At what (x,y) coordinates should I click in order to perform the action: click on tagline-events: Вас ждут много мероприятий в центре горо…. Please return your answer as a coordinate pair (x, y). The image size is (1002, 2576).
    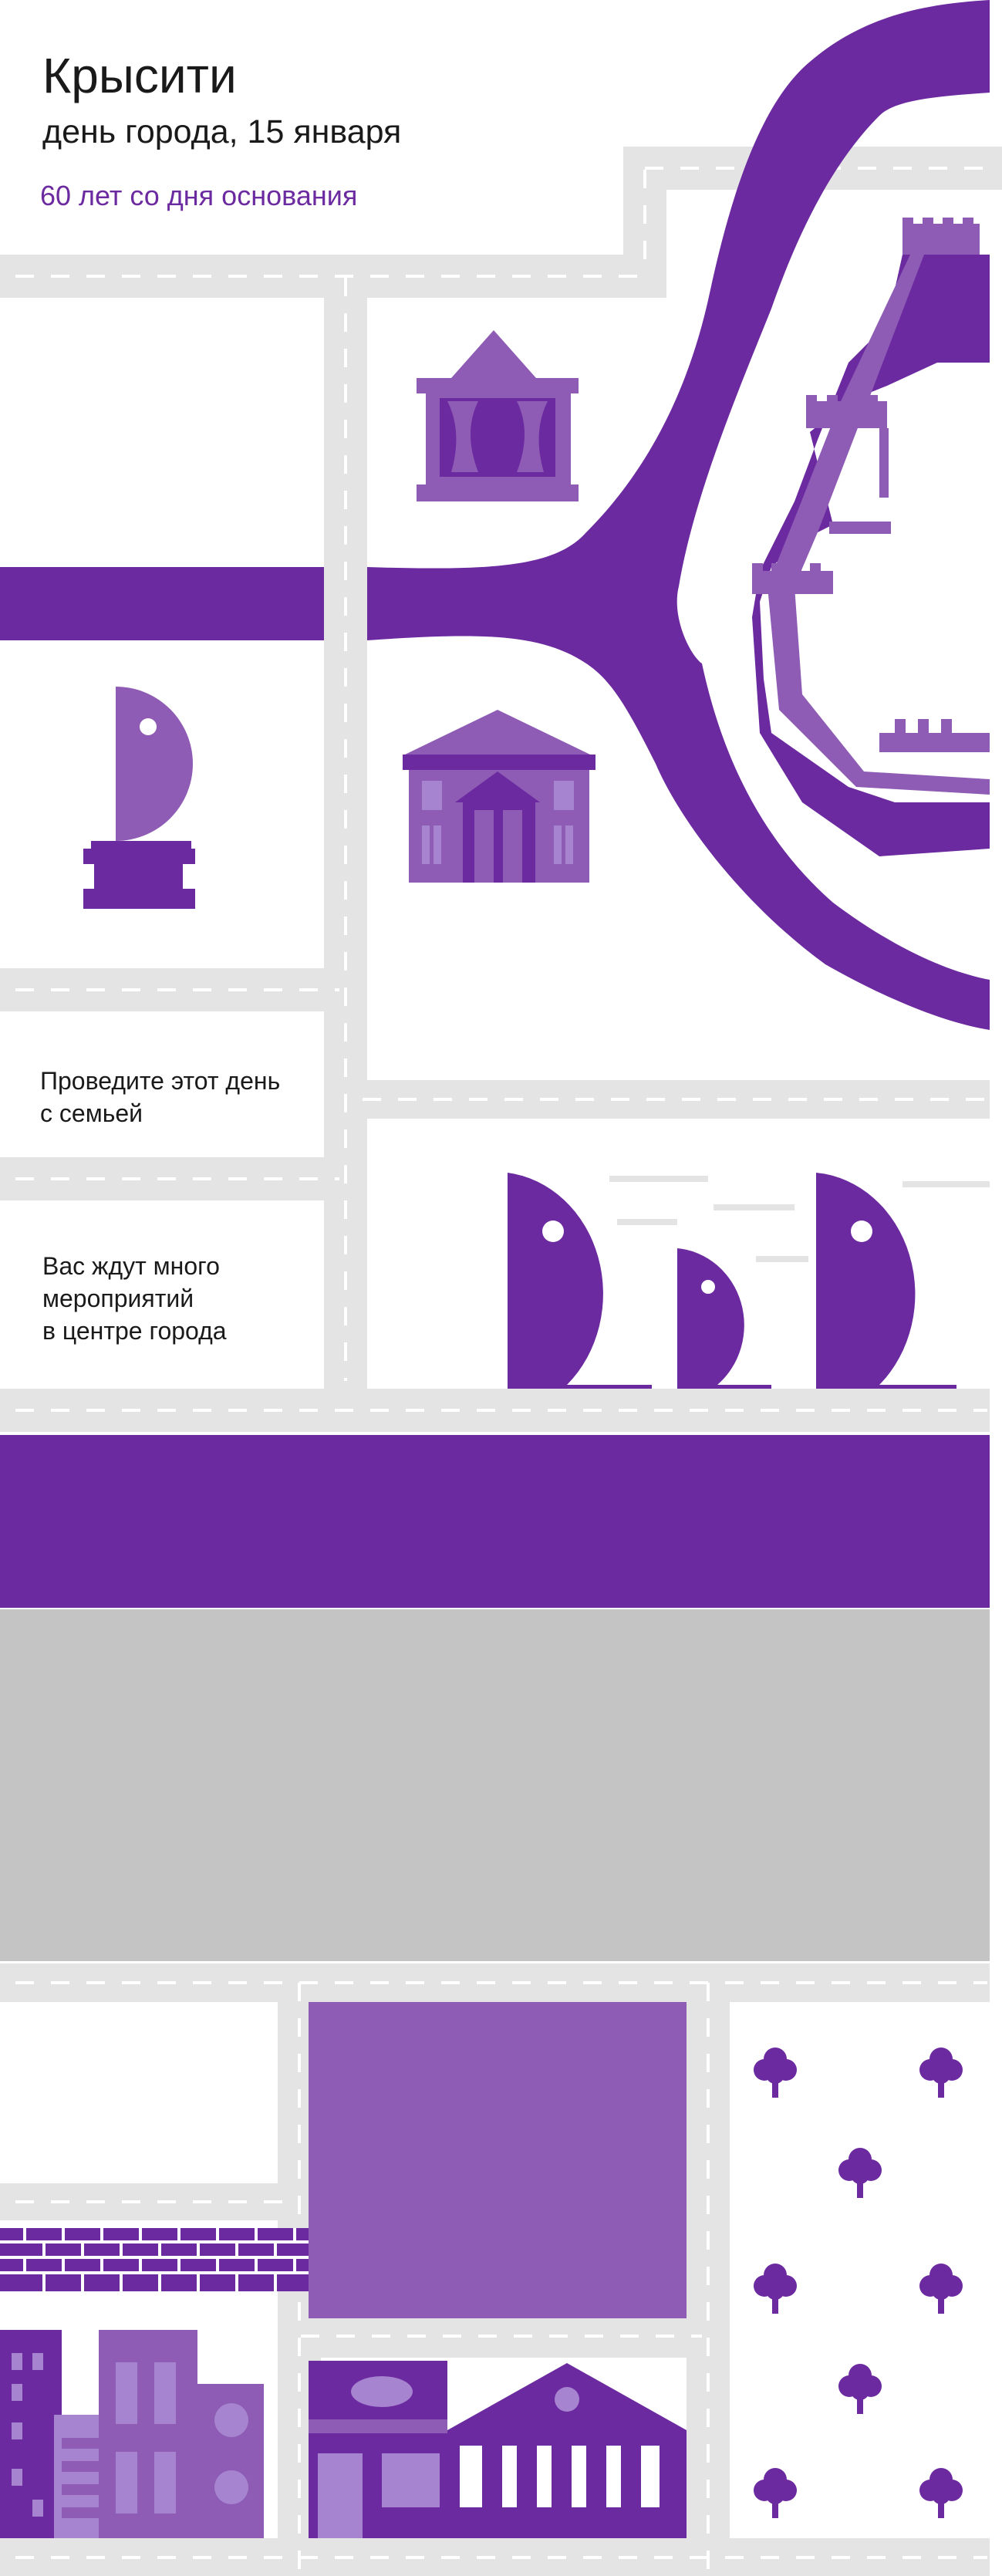
    Looking at the image, I should click on (134, 1299).